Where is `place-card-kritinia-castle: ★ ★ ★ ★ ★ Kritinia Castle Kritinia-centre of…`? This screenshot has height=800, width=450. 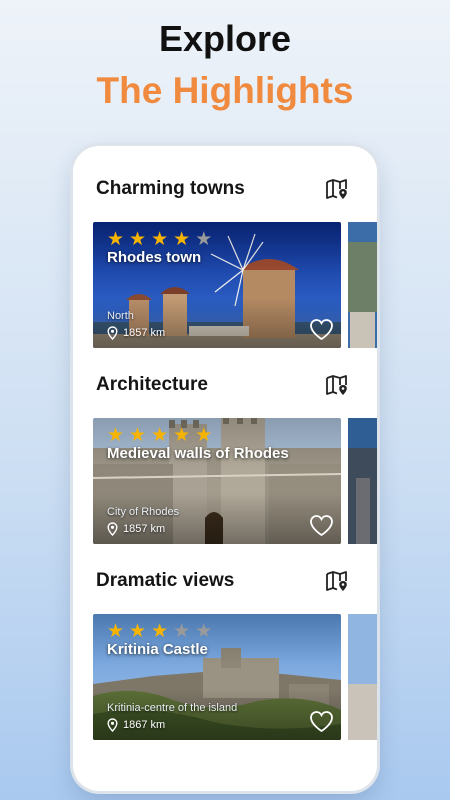 place-card-kritinia-castle: ★ ★ ★ ★ ★ Kritinia Castle Kritinia-centre of… is located at coordinates (217, 677).